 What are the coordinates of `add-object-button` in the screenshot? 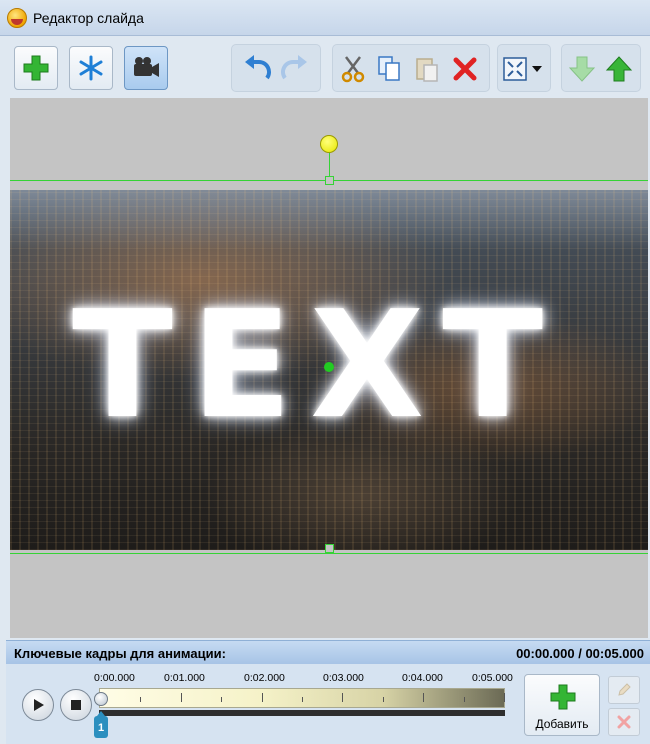 It's located at (36, 68).